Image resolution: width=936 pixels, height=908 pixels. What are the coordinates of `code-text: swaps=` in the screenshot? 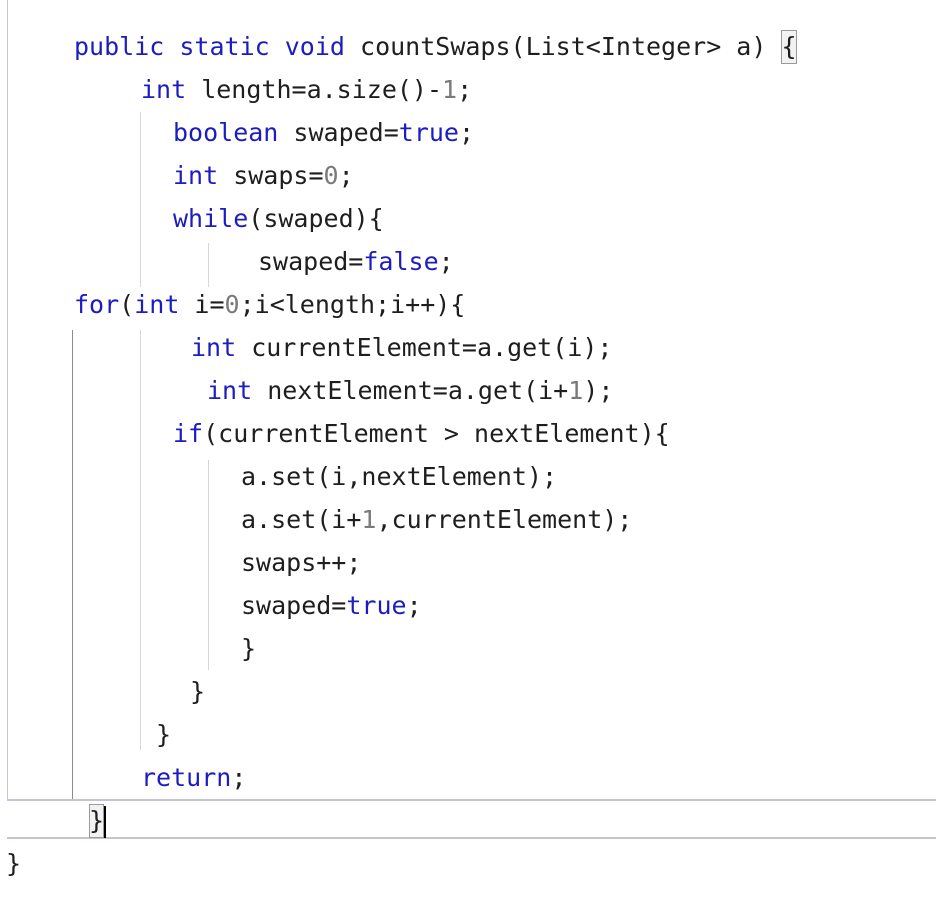 It's located at (271, 175).